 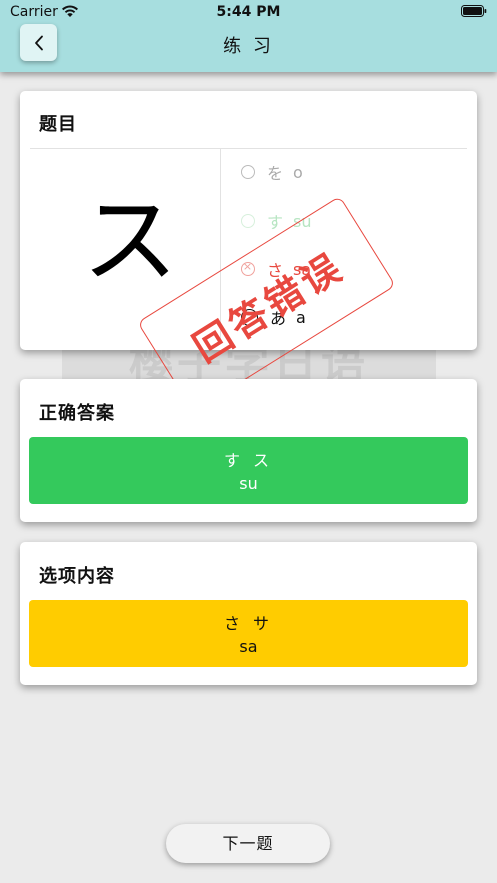 I want to click on question-character: ス, so click(x=130, y=241).